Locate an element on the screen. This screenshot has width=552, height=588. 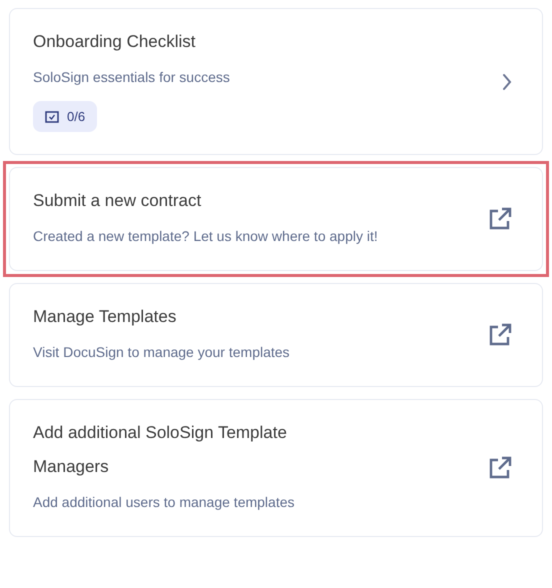
card-title: Submit a new contract is located at coordinates (117, 201).